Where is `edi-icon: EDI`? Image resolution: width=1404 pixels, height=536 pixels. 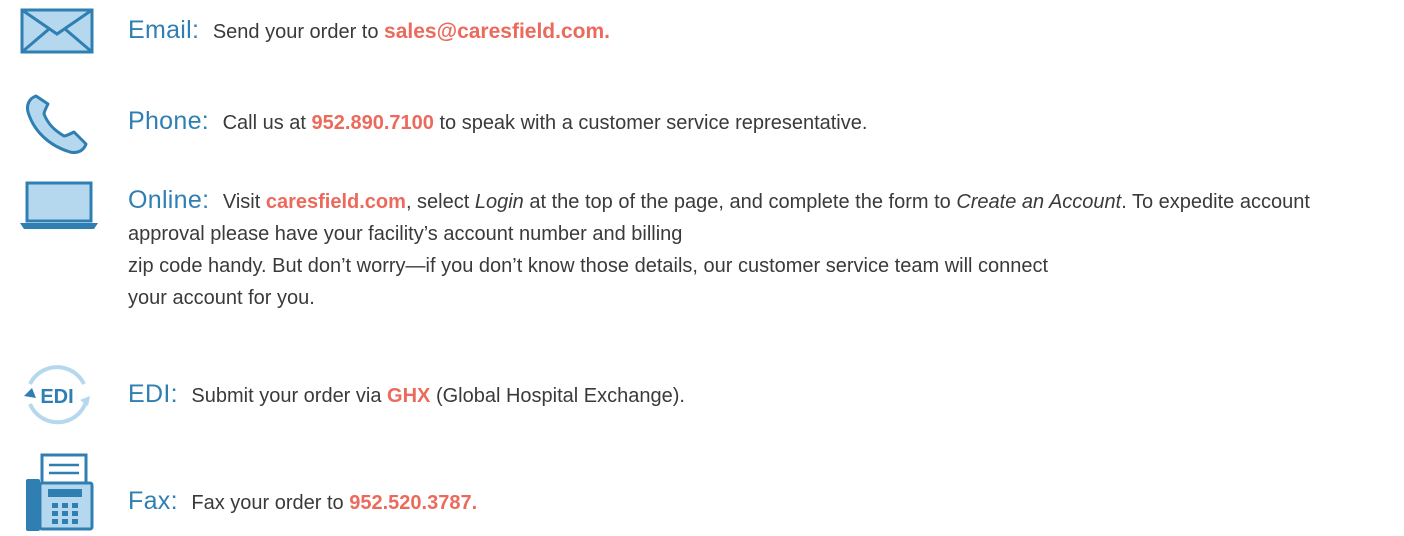 edi-icon: EDI is located at coordinates (57, 395).